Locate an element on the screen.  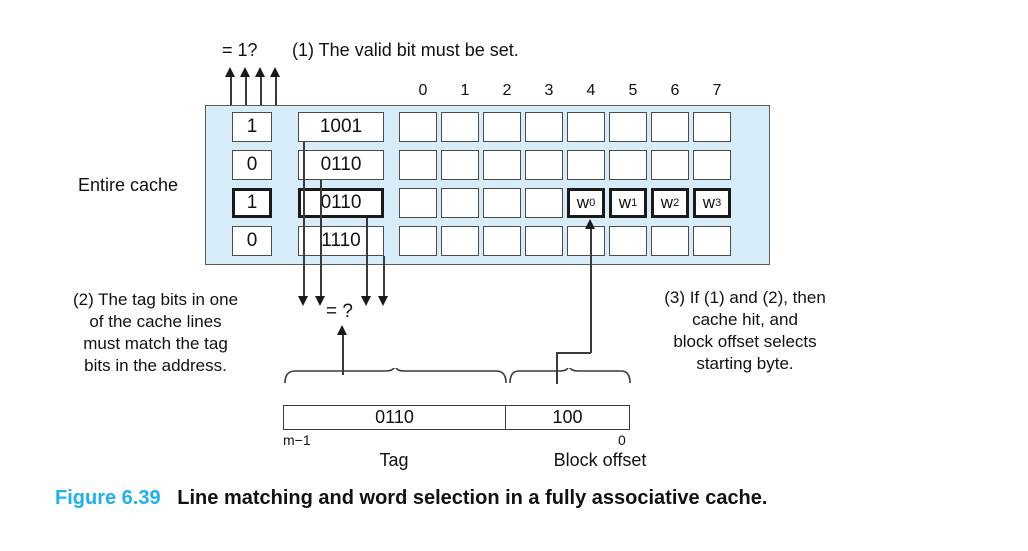
word-label-2: w is located at coordinates (667, 202).